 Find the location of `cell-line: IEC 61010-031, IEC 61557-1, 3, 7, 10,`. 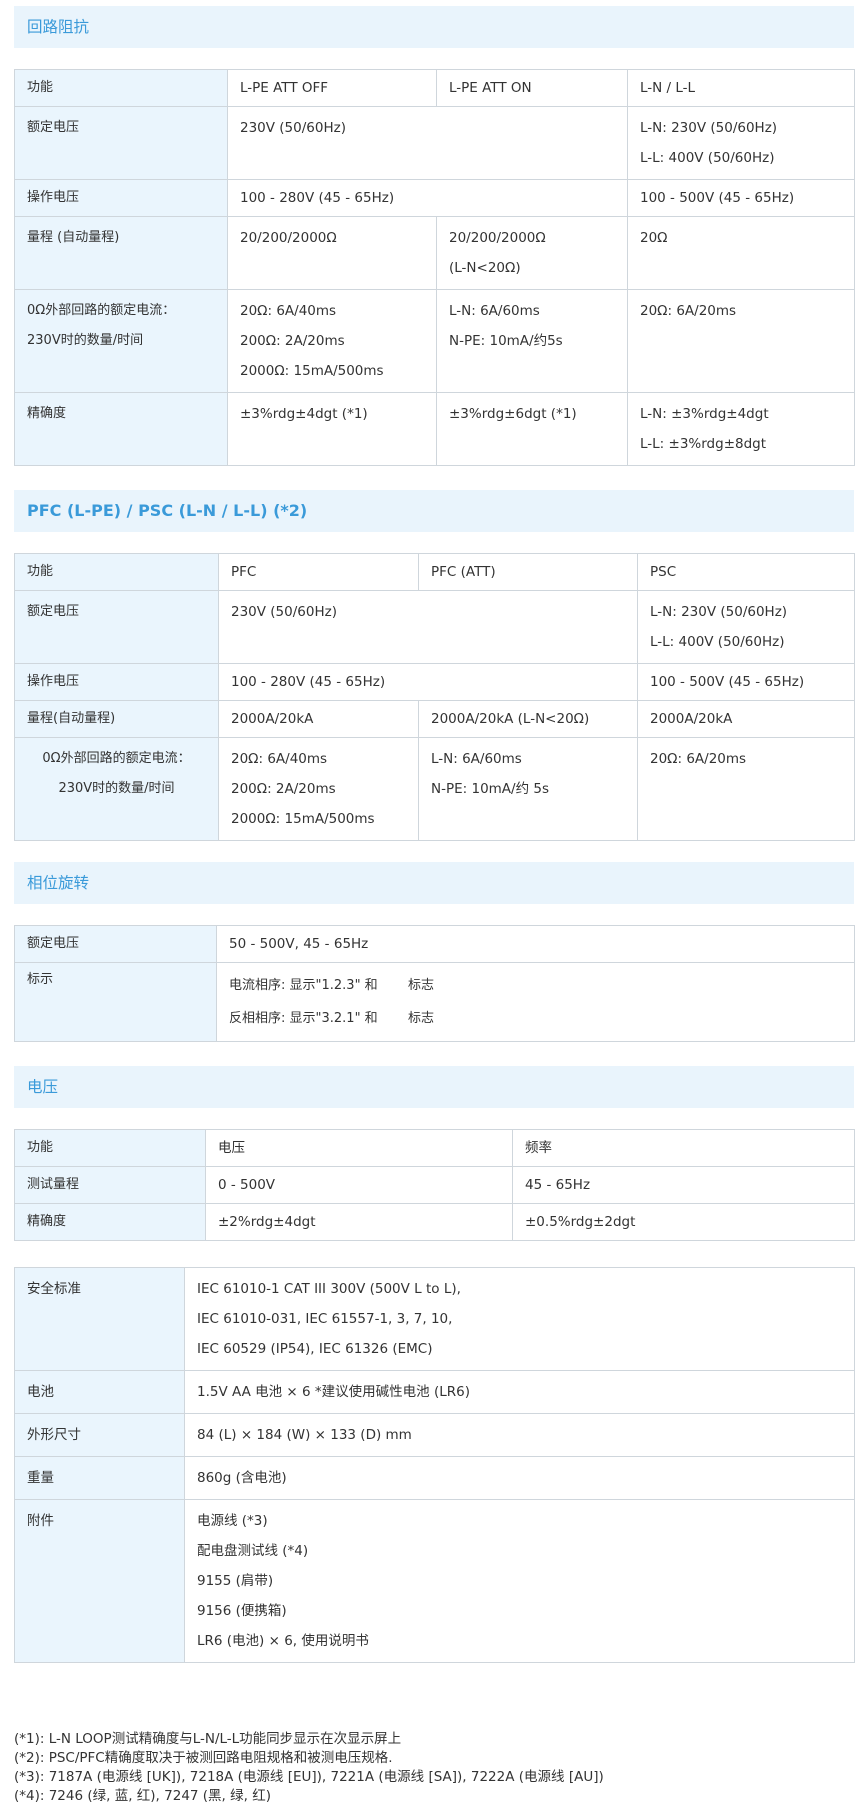

cell-line: IEC 61010-031, IEC 61557-1, 3, 7, 10, is located at coordinates (325, 1319).